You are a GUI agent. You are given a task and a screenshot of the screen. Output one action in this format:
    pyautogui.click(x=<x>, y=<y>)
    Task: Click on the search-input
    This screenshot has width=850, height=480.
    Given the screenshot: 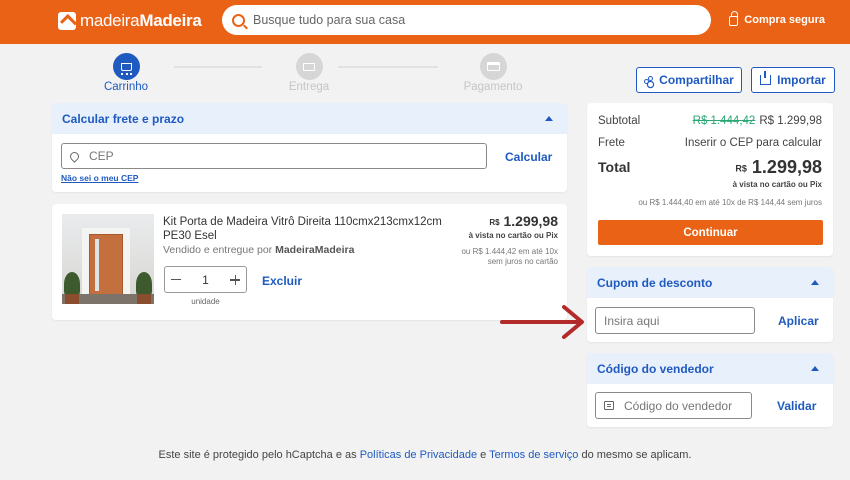 What is the action you would take?
    pyautogui.click(x=473, y=20)
    